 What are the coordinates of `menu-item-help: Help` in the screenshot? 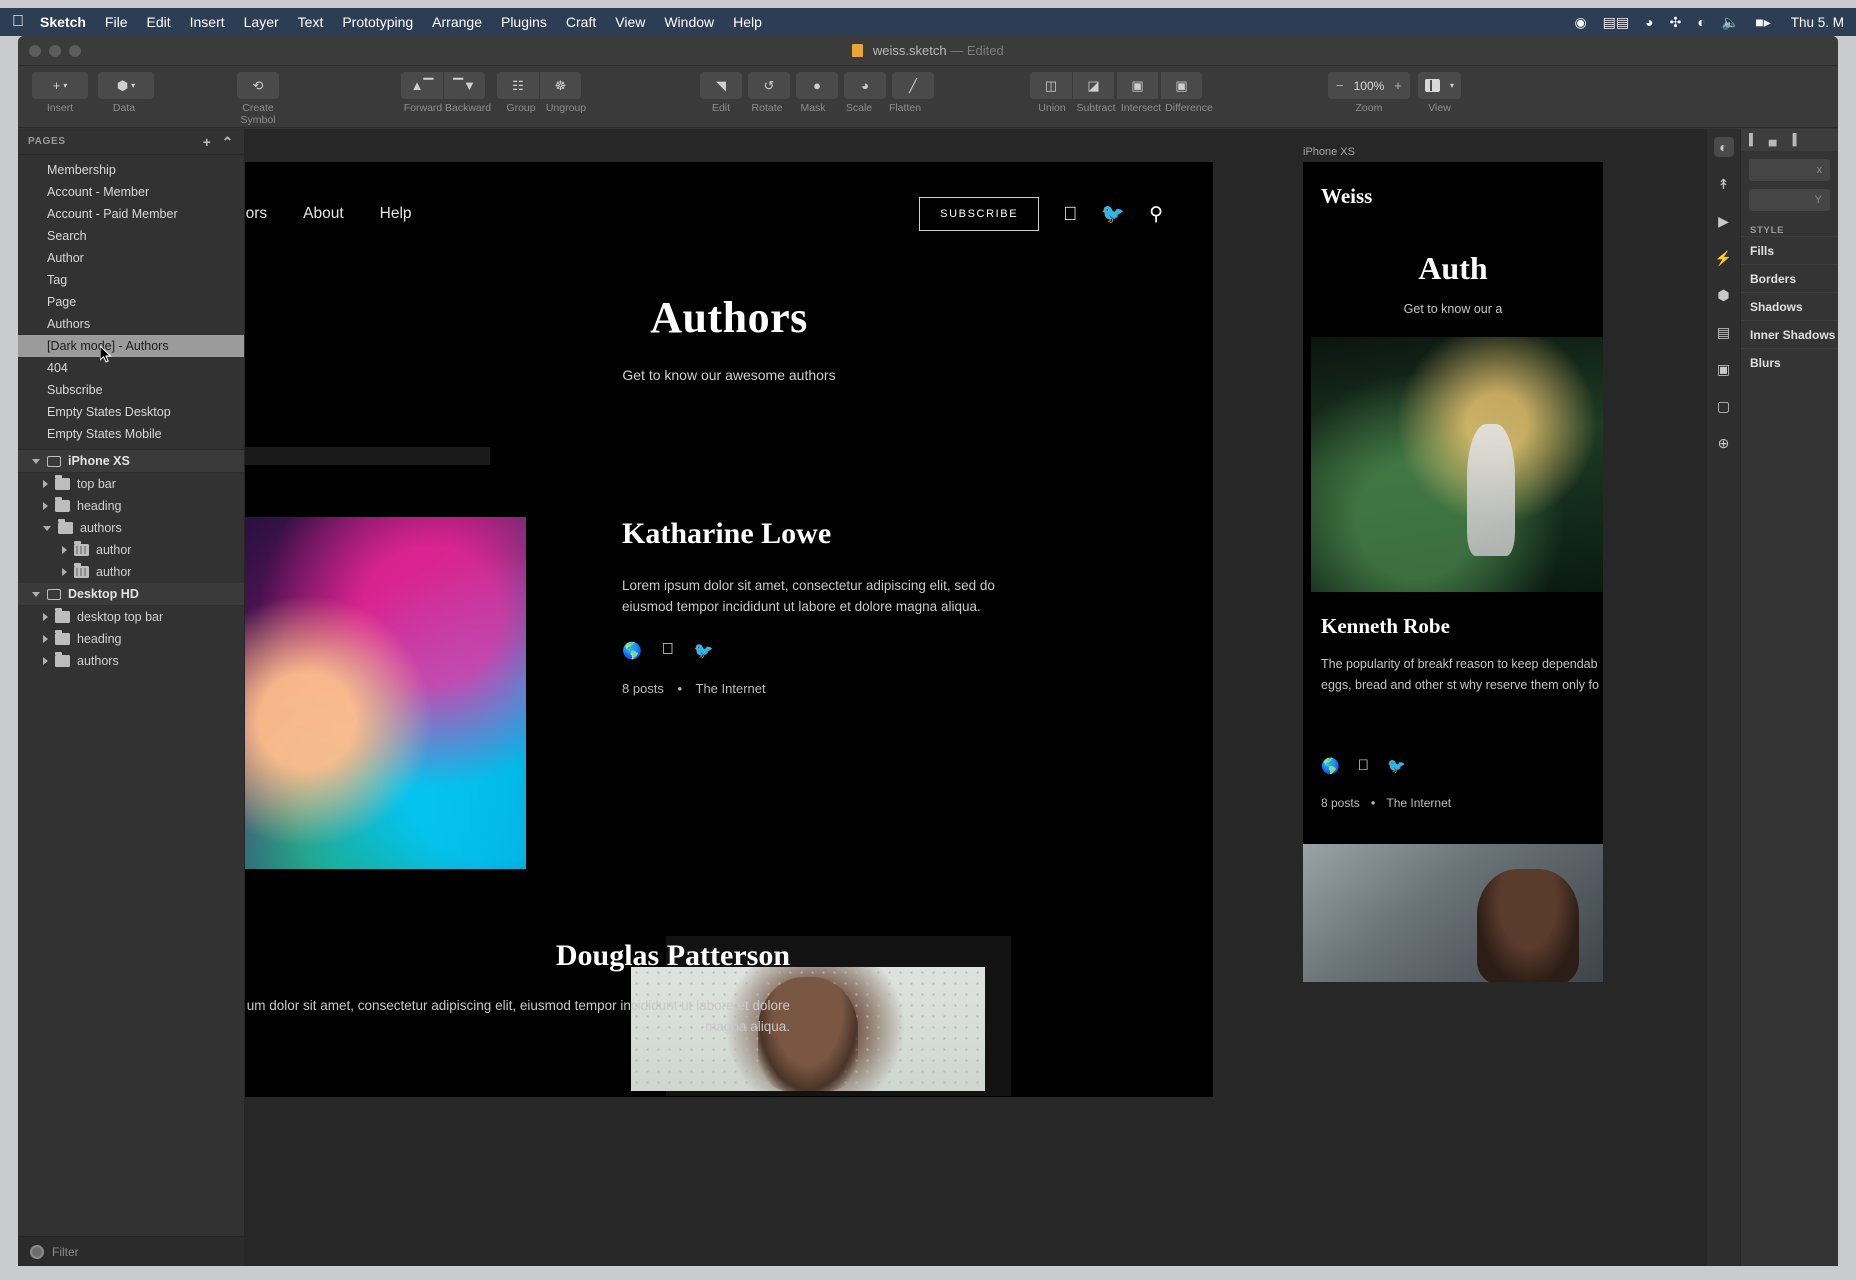 It's located at (747, 22).